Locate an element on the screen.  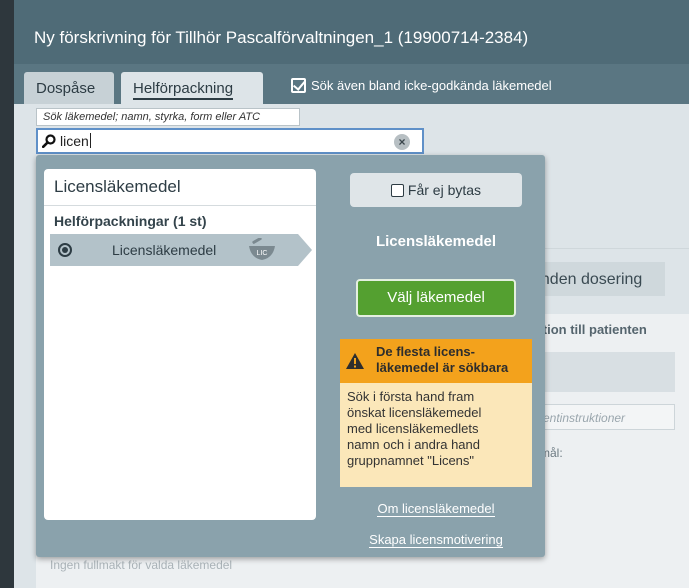
clear-icon: × is located at coordinates (402, 142).